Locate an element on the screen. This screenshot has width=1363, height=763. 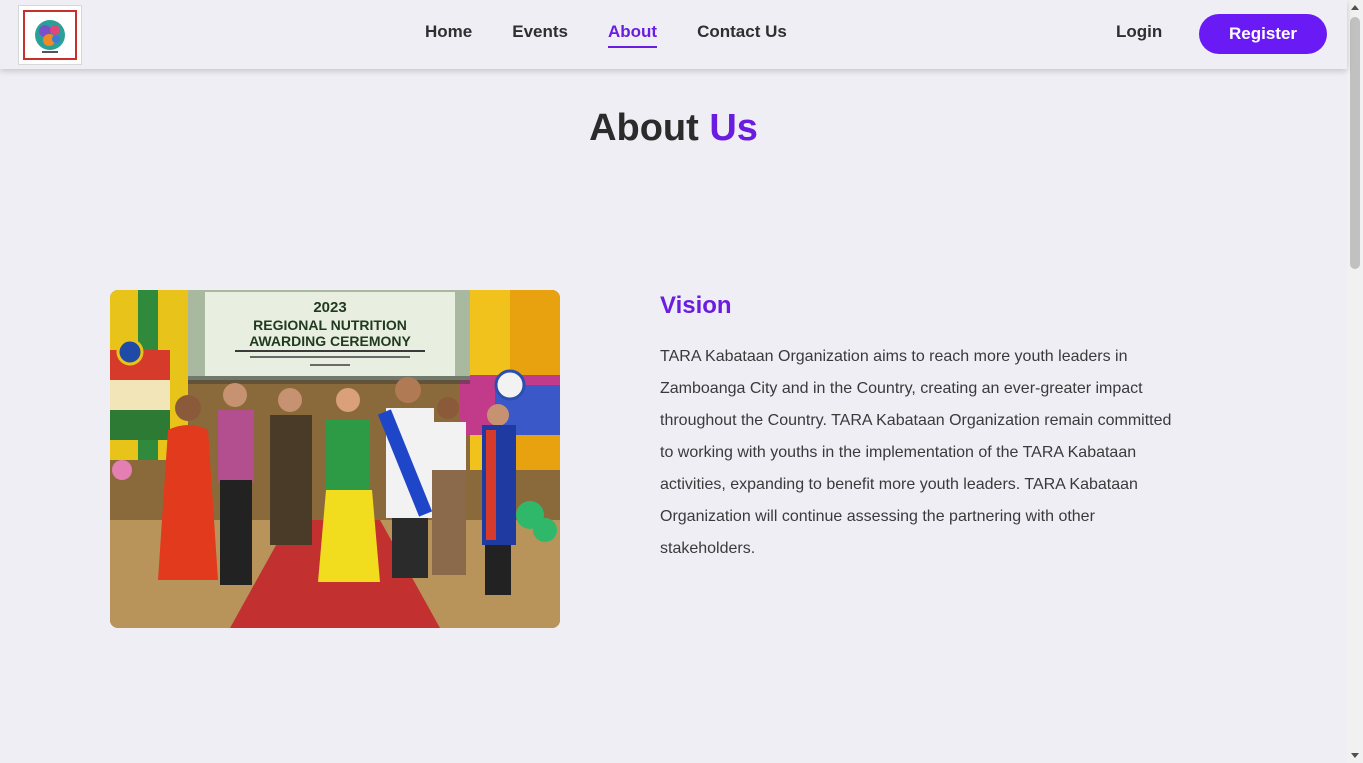
organization-logo is located at coordinates (50, 35).